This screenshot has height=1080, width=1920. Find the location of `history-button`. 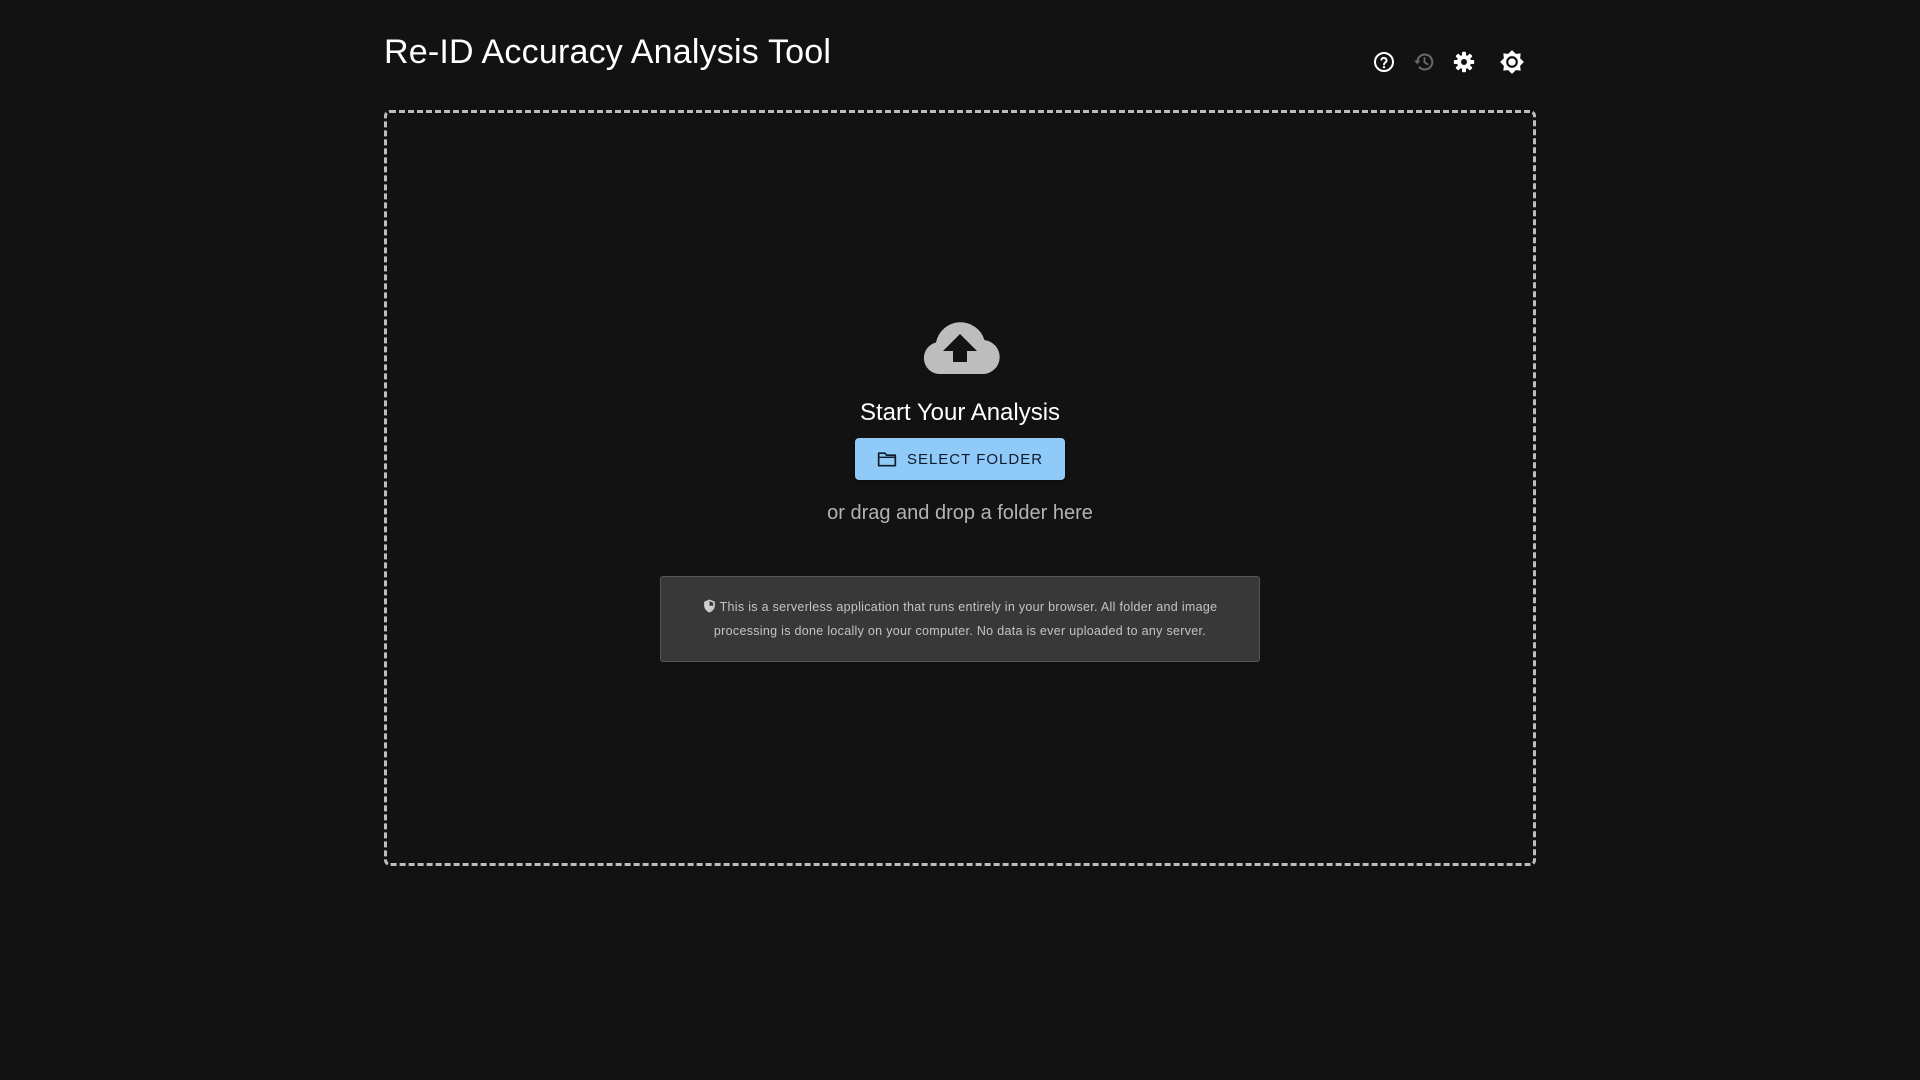

history-button is located at coordinates (1424, 62).